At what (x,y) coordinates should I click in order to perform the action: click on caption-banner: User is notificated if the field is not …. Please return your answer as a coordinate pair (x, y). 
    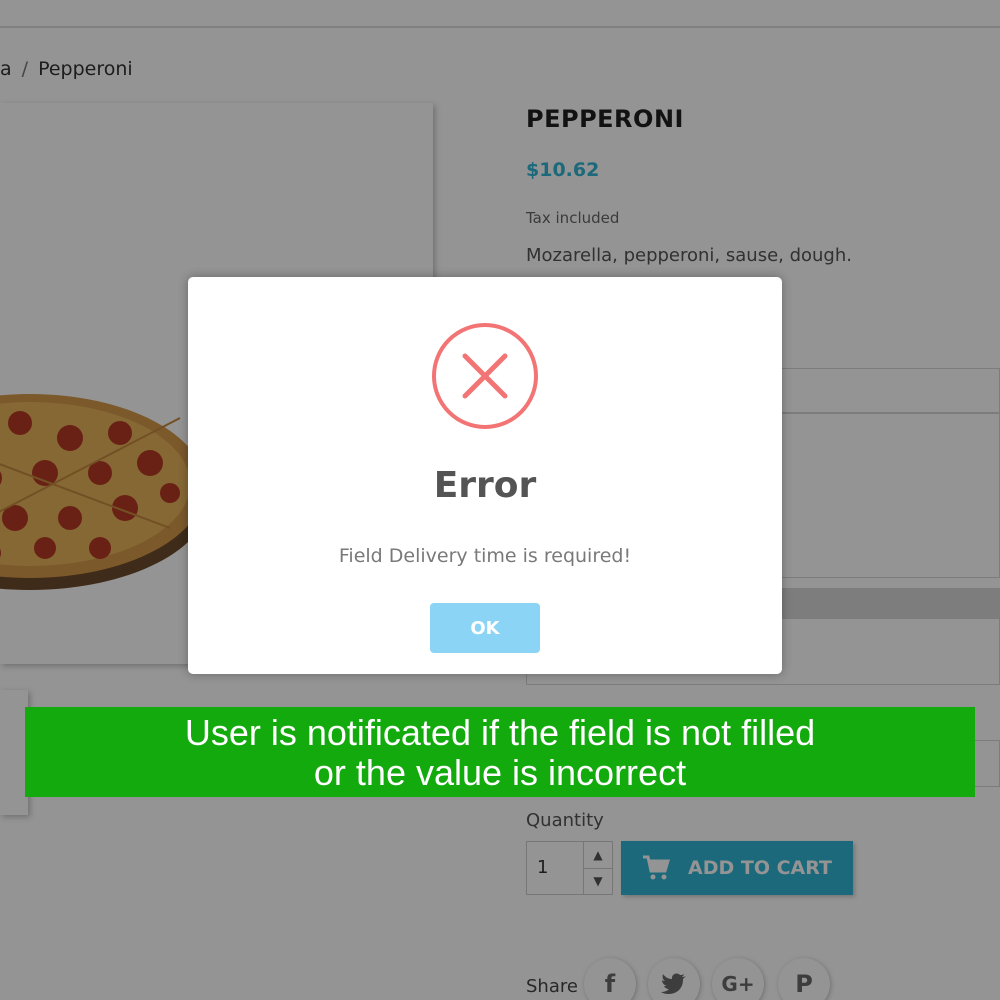
    Looking at the image, I should click on (500, 752).